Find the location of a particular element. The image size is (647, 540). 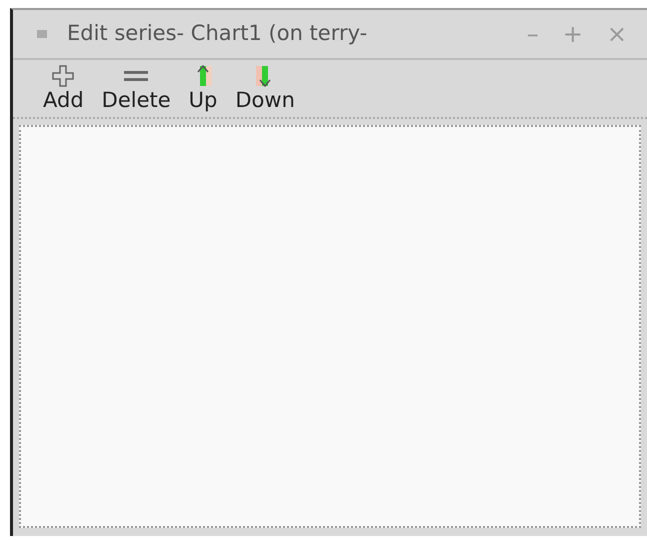

window-title: Edit series- Chart1 (on terry- is located at coordinates (217, 34).